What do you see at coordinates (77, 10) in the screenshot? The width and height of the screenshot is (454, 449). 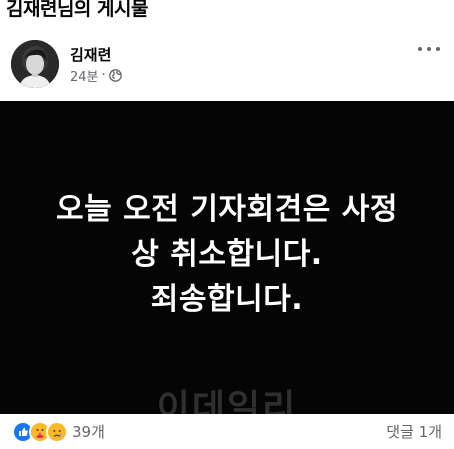 I see `page-title: 김재련님의 게시물` at bounding box center [77, 10].